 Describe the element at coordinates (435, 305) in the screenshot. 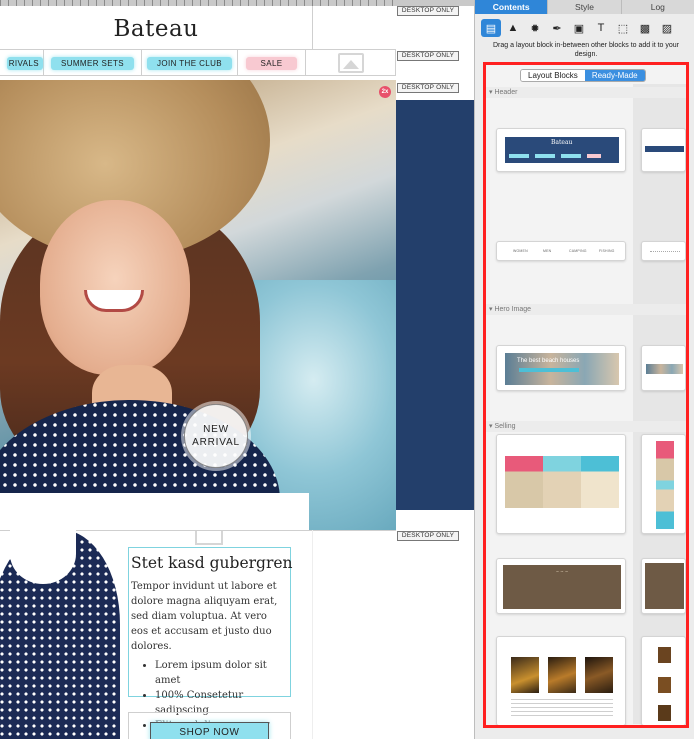

I see `hero-side-color-panel` at that location.